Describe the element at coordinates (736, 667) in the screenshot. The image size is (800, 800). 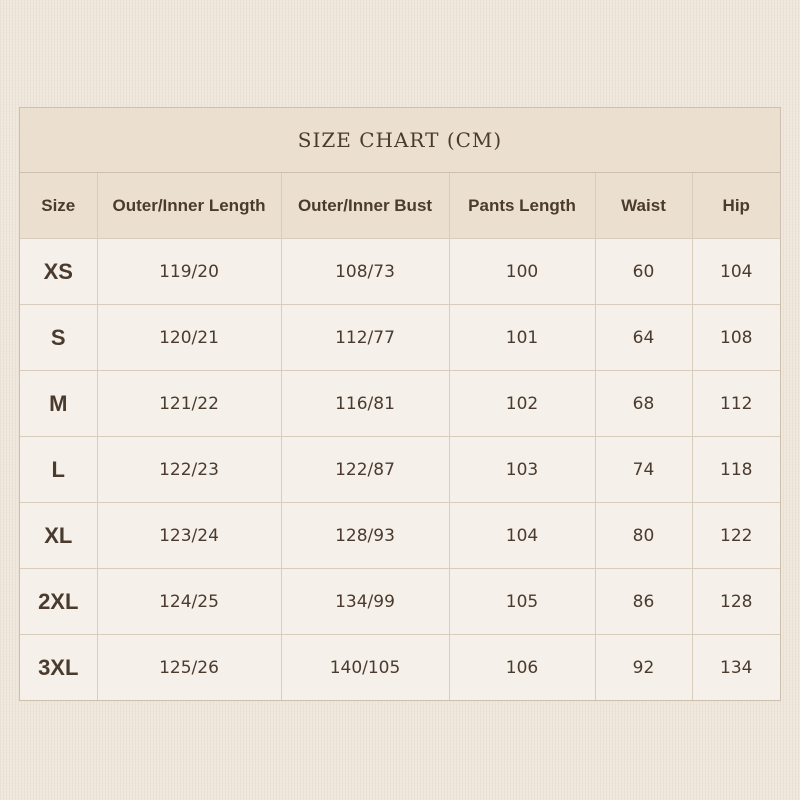
I see `hip-cell: 134` at that location.